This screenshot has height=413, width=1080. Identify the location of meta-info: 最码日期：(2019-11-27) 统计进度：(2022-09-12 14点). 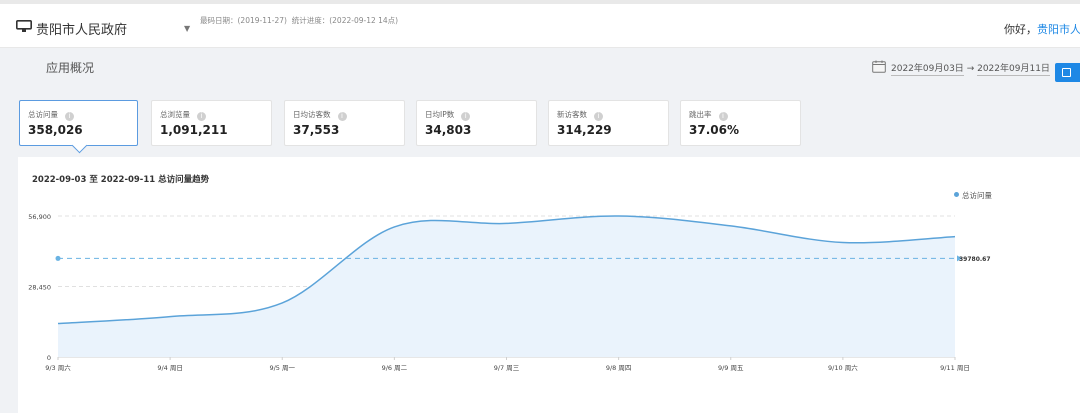
(299, 20).